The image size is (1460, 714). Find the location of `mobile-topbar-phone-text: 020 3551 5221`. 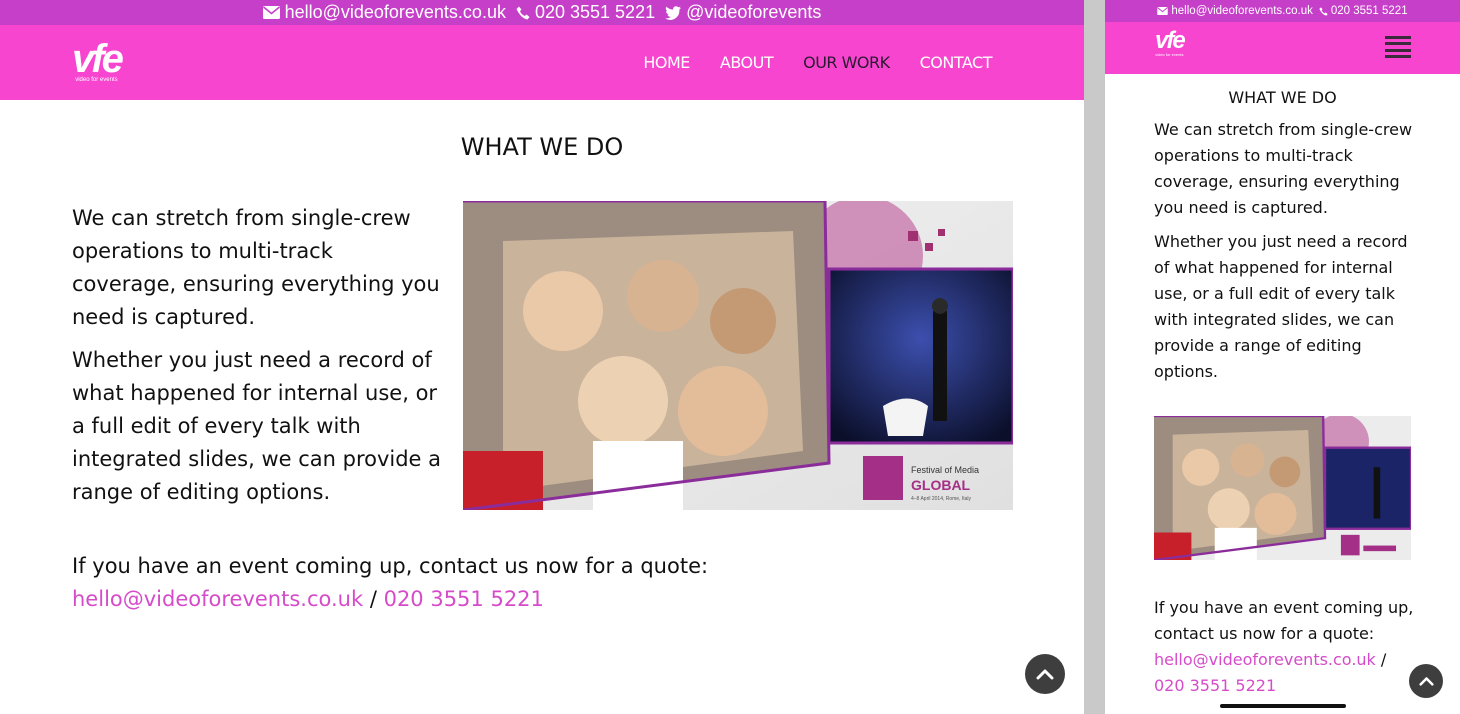

mobile-topbar-phone-text: 020 3551 5221 is located at coordinates (1369, 11).